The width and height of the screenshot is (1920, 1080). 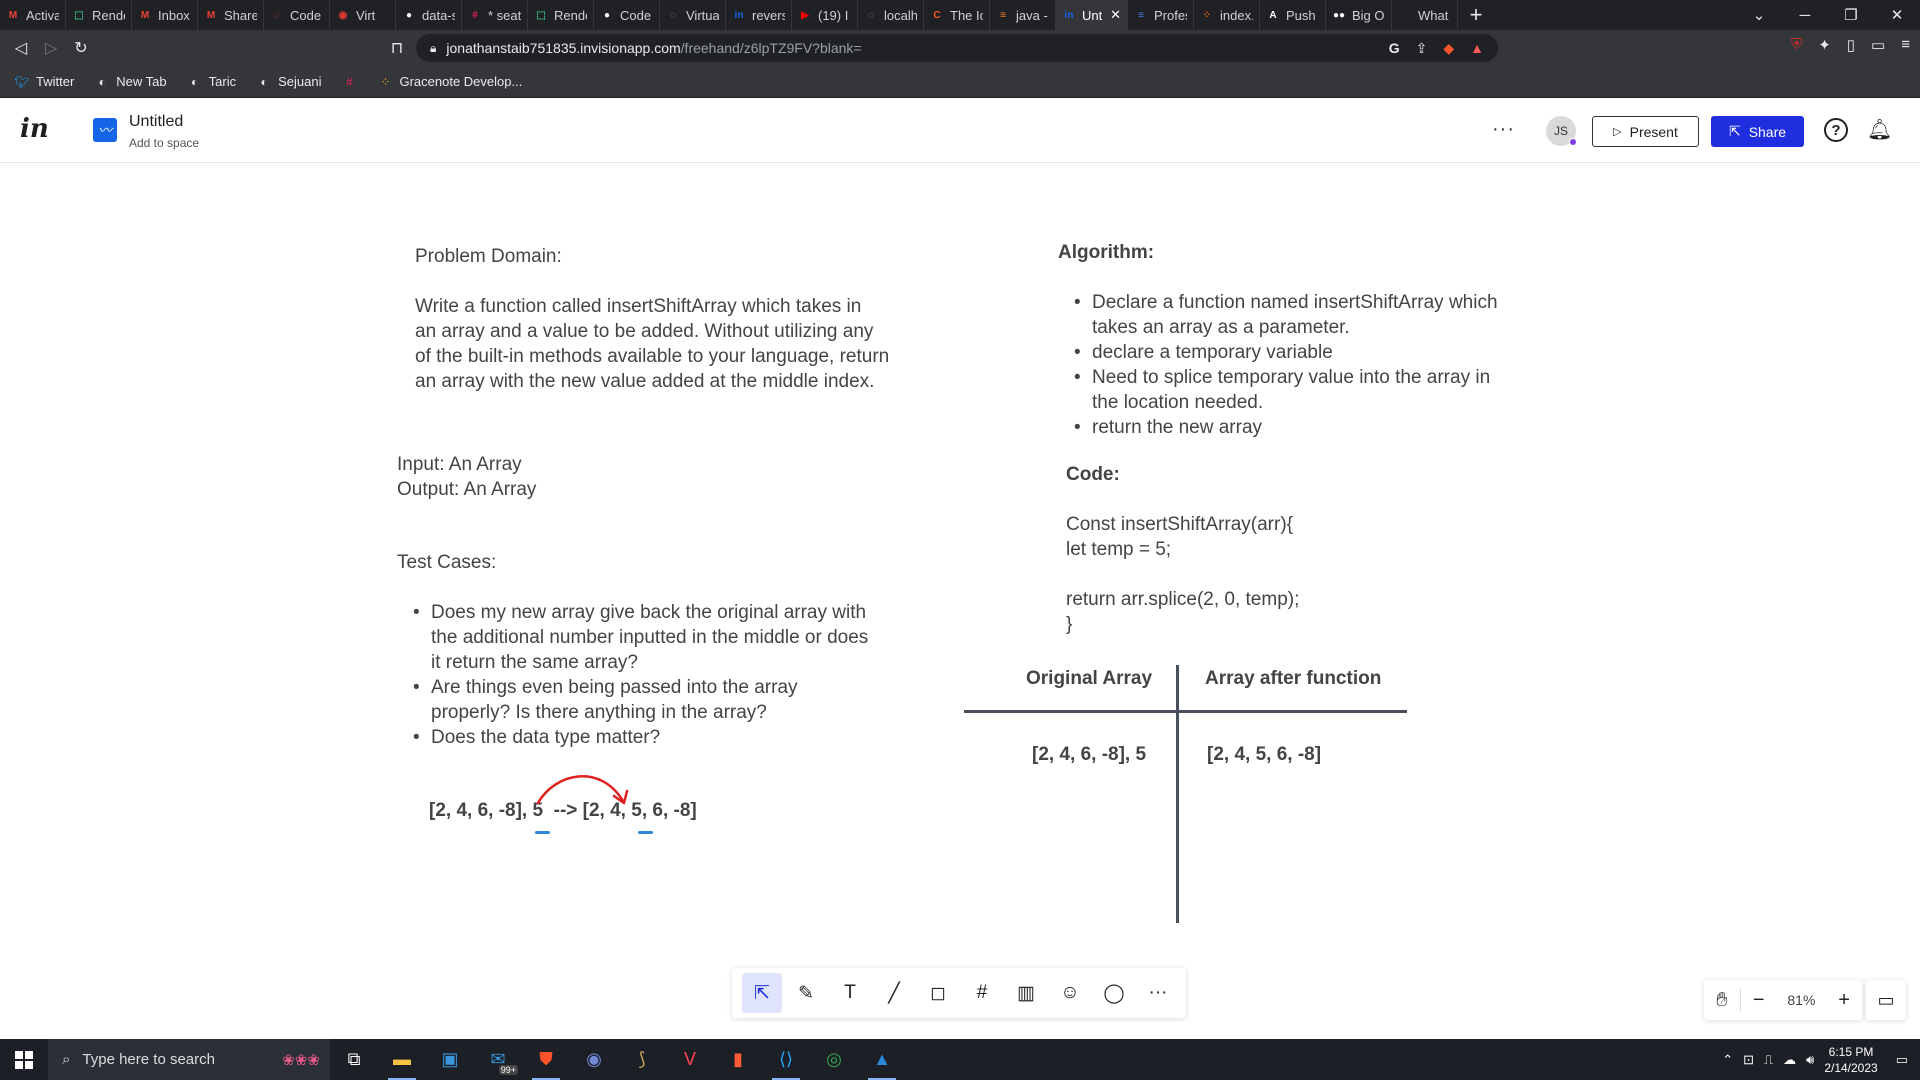 What do you see at coordinates (546, 1059) in the screenshot?
I see `brave-icon: ⛊` at bounding box center [546, 1059].